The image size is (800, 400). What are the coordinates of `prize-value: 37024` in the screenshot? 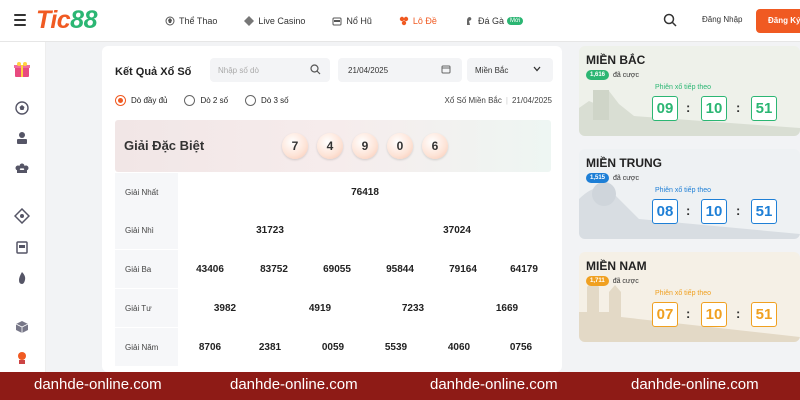 It's located at (457, 230).